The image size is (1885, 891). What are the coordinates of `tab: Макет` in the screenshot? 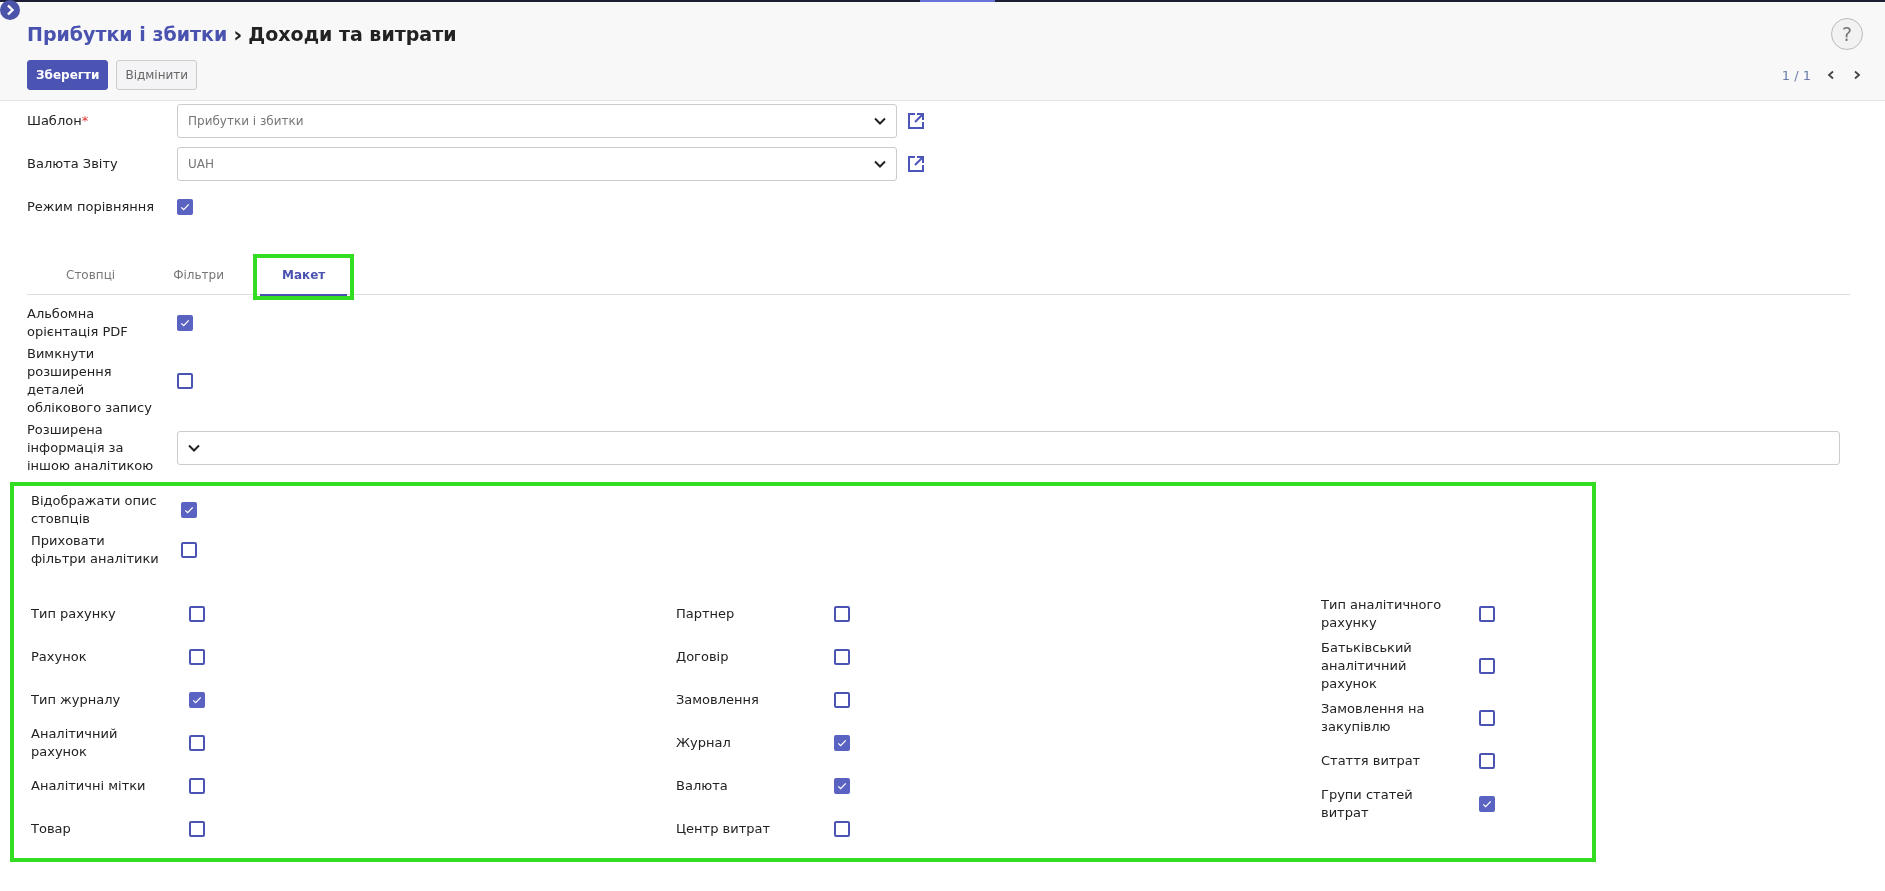 It's located at (303, 282).